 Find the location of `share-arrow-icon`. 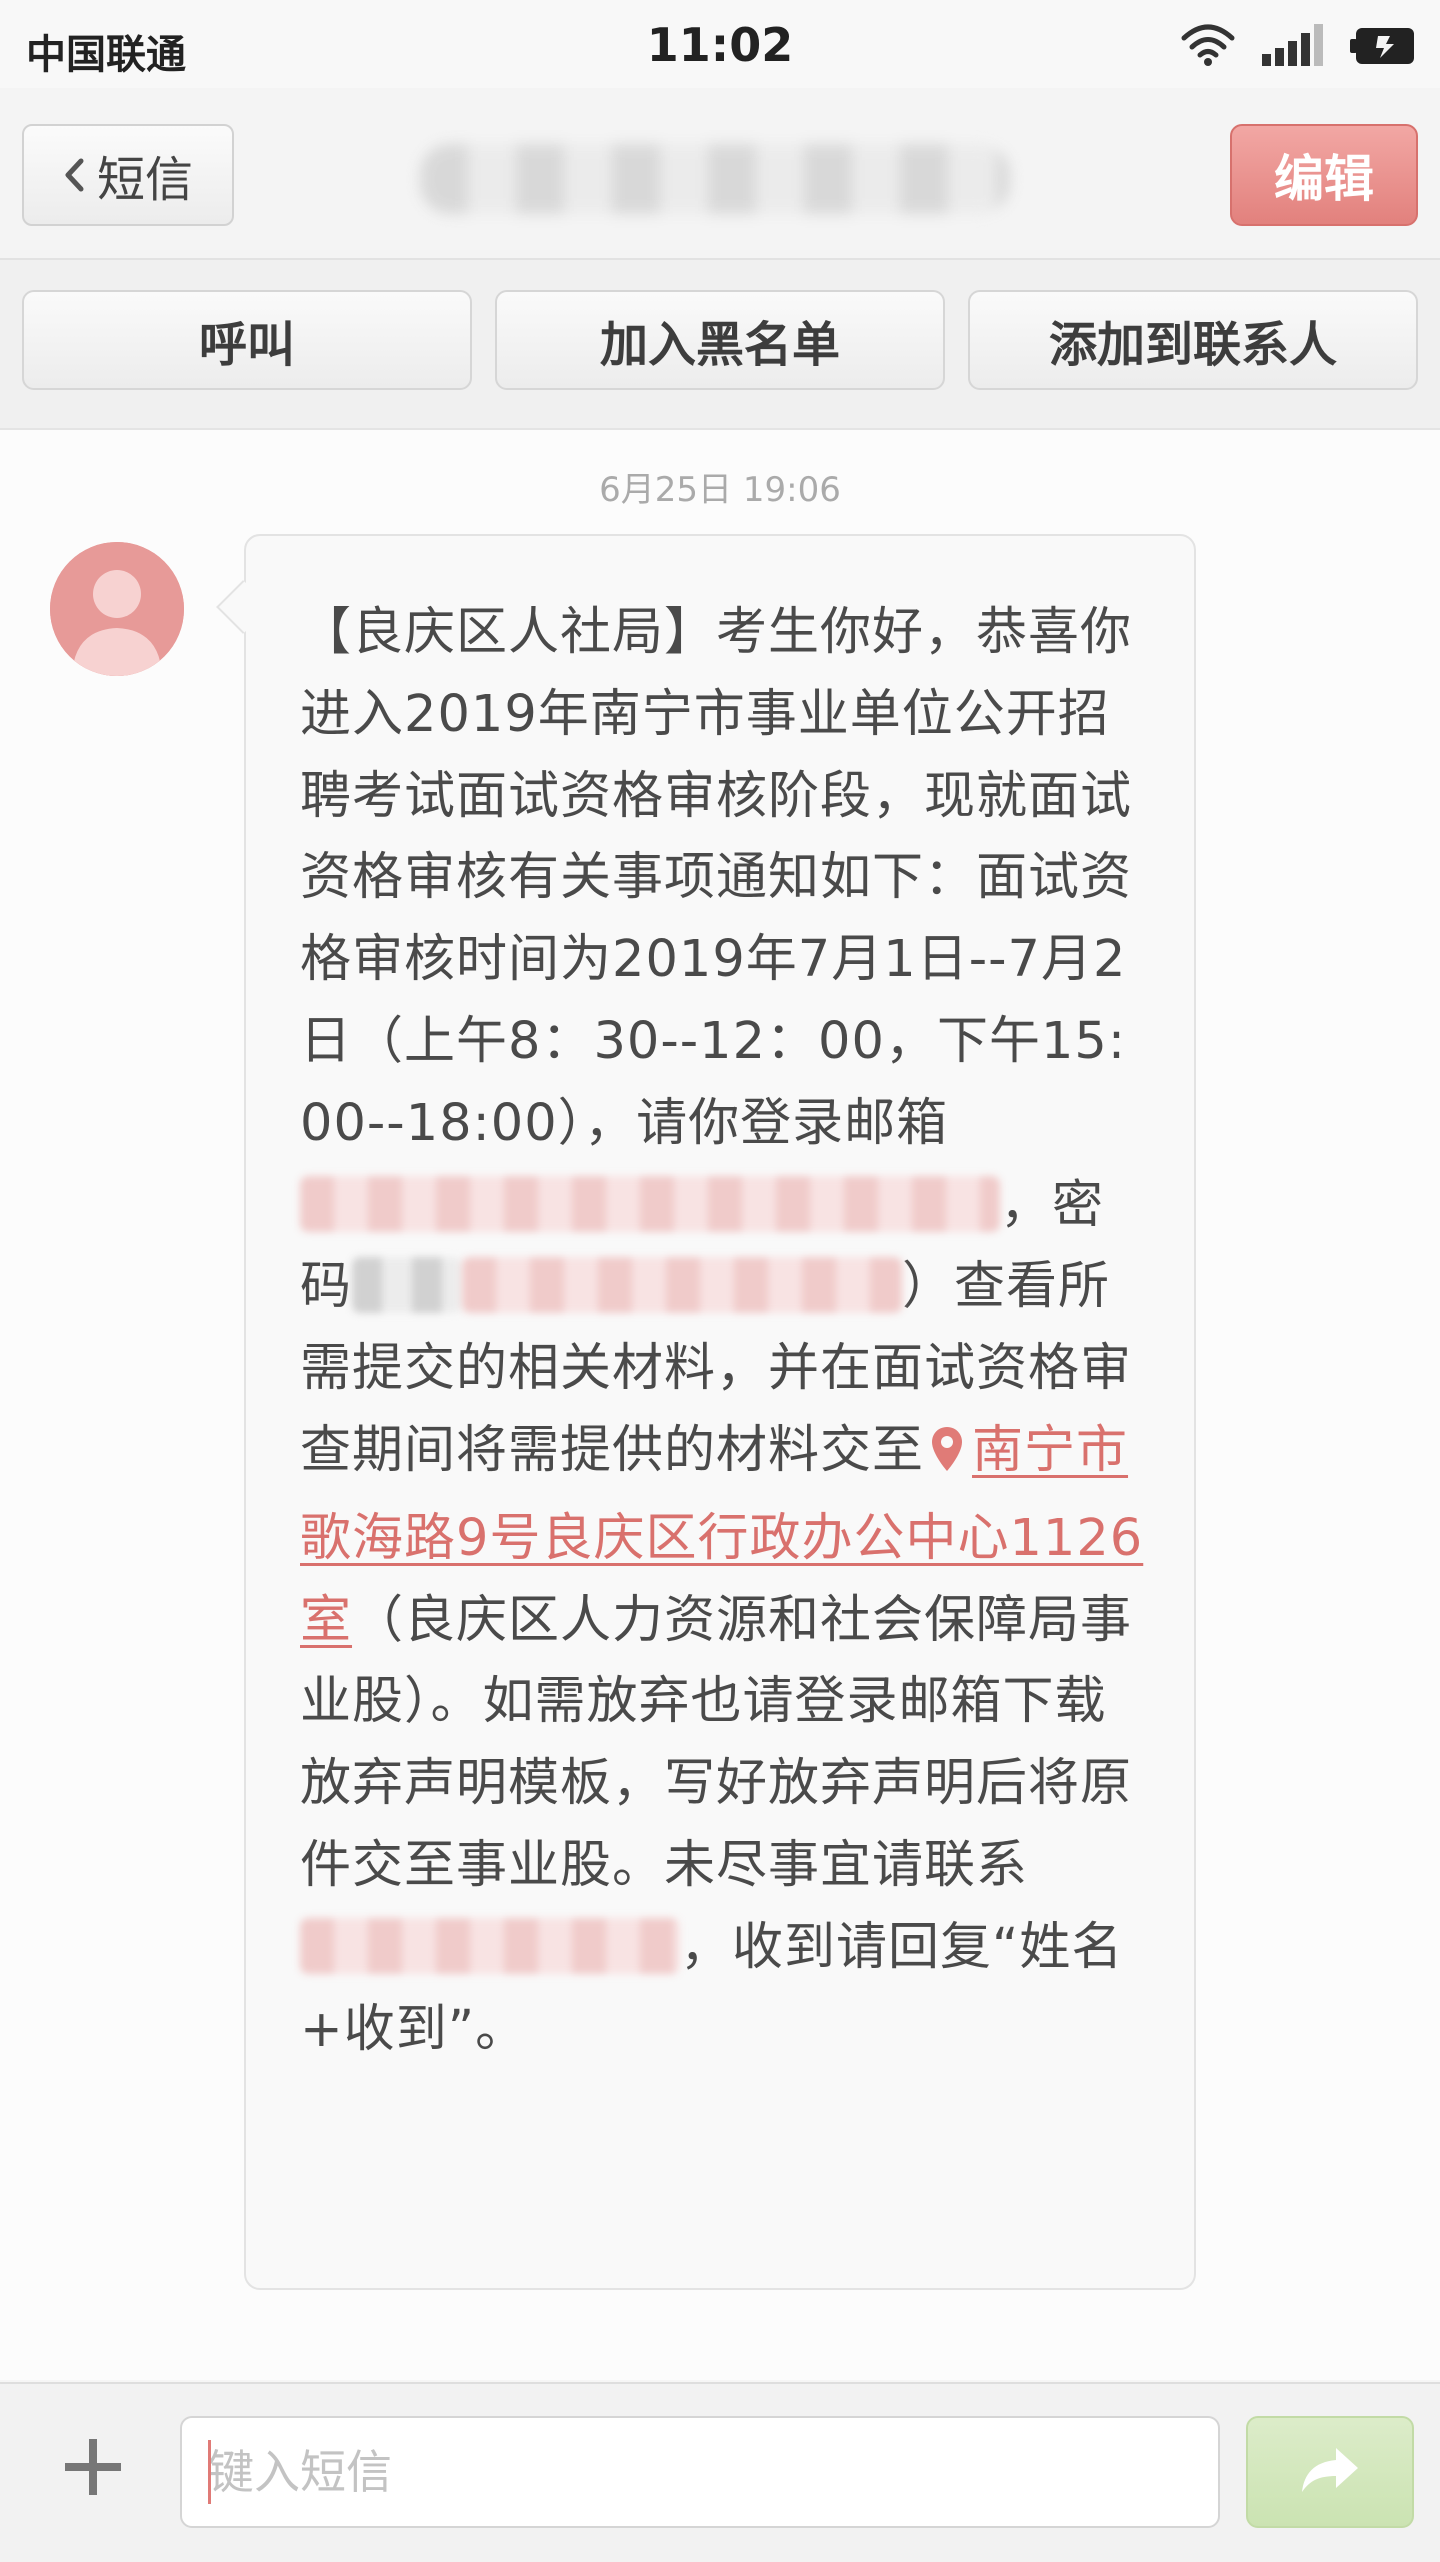

share-arrow-icon is located at coordinates (1330, 2472).